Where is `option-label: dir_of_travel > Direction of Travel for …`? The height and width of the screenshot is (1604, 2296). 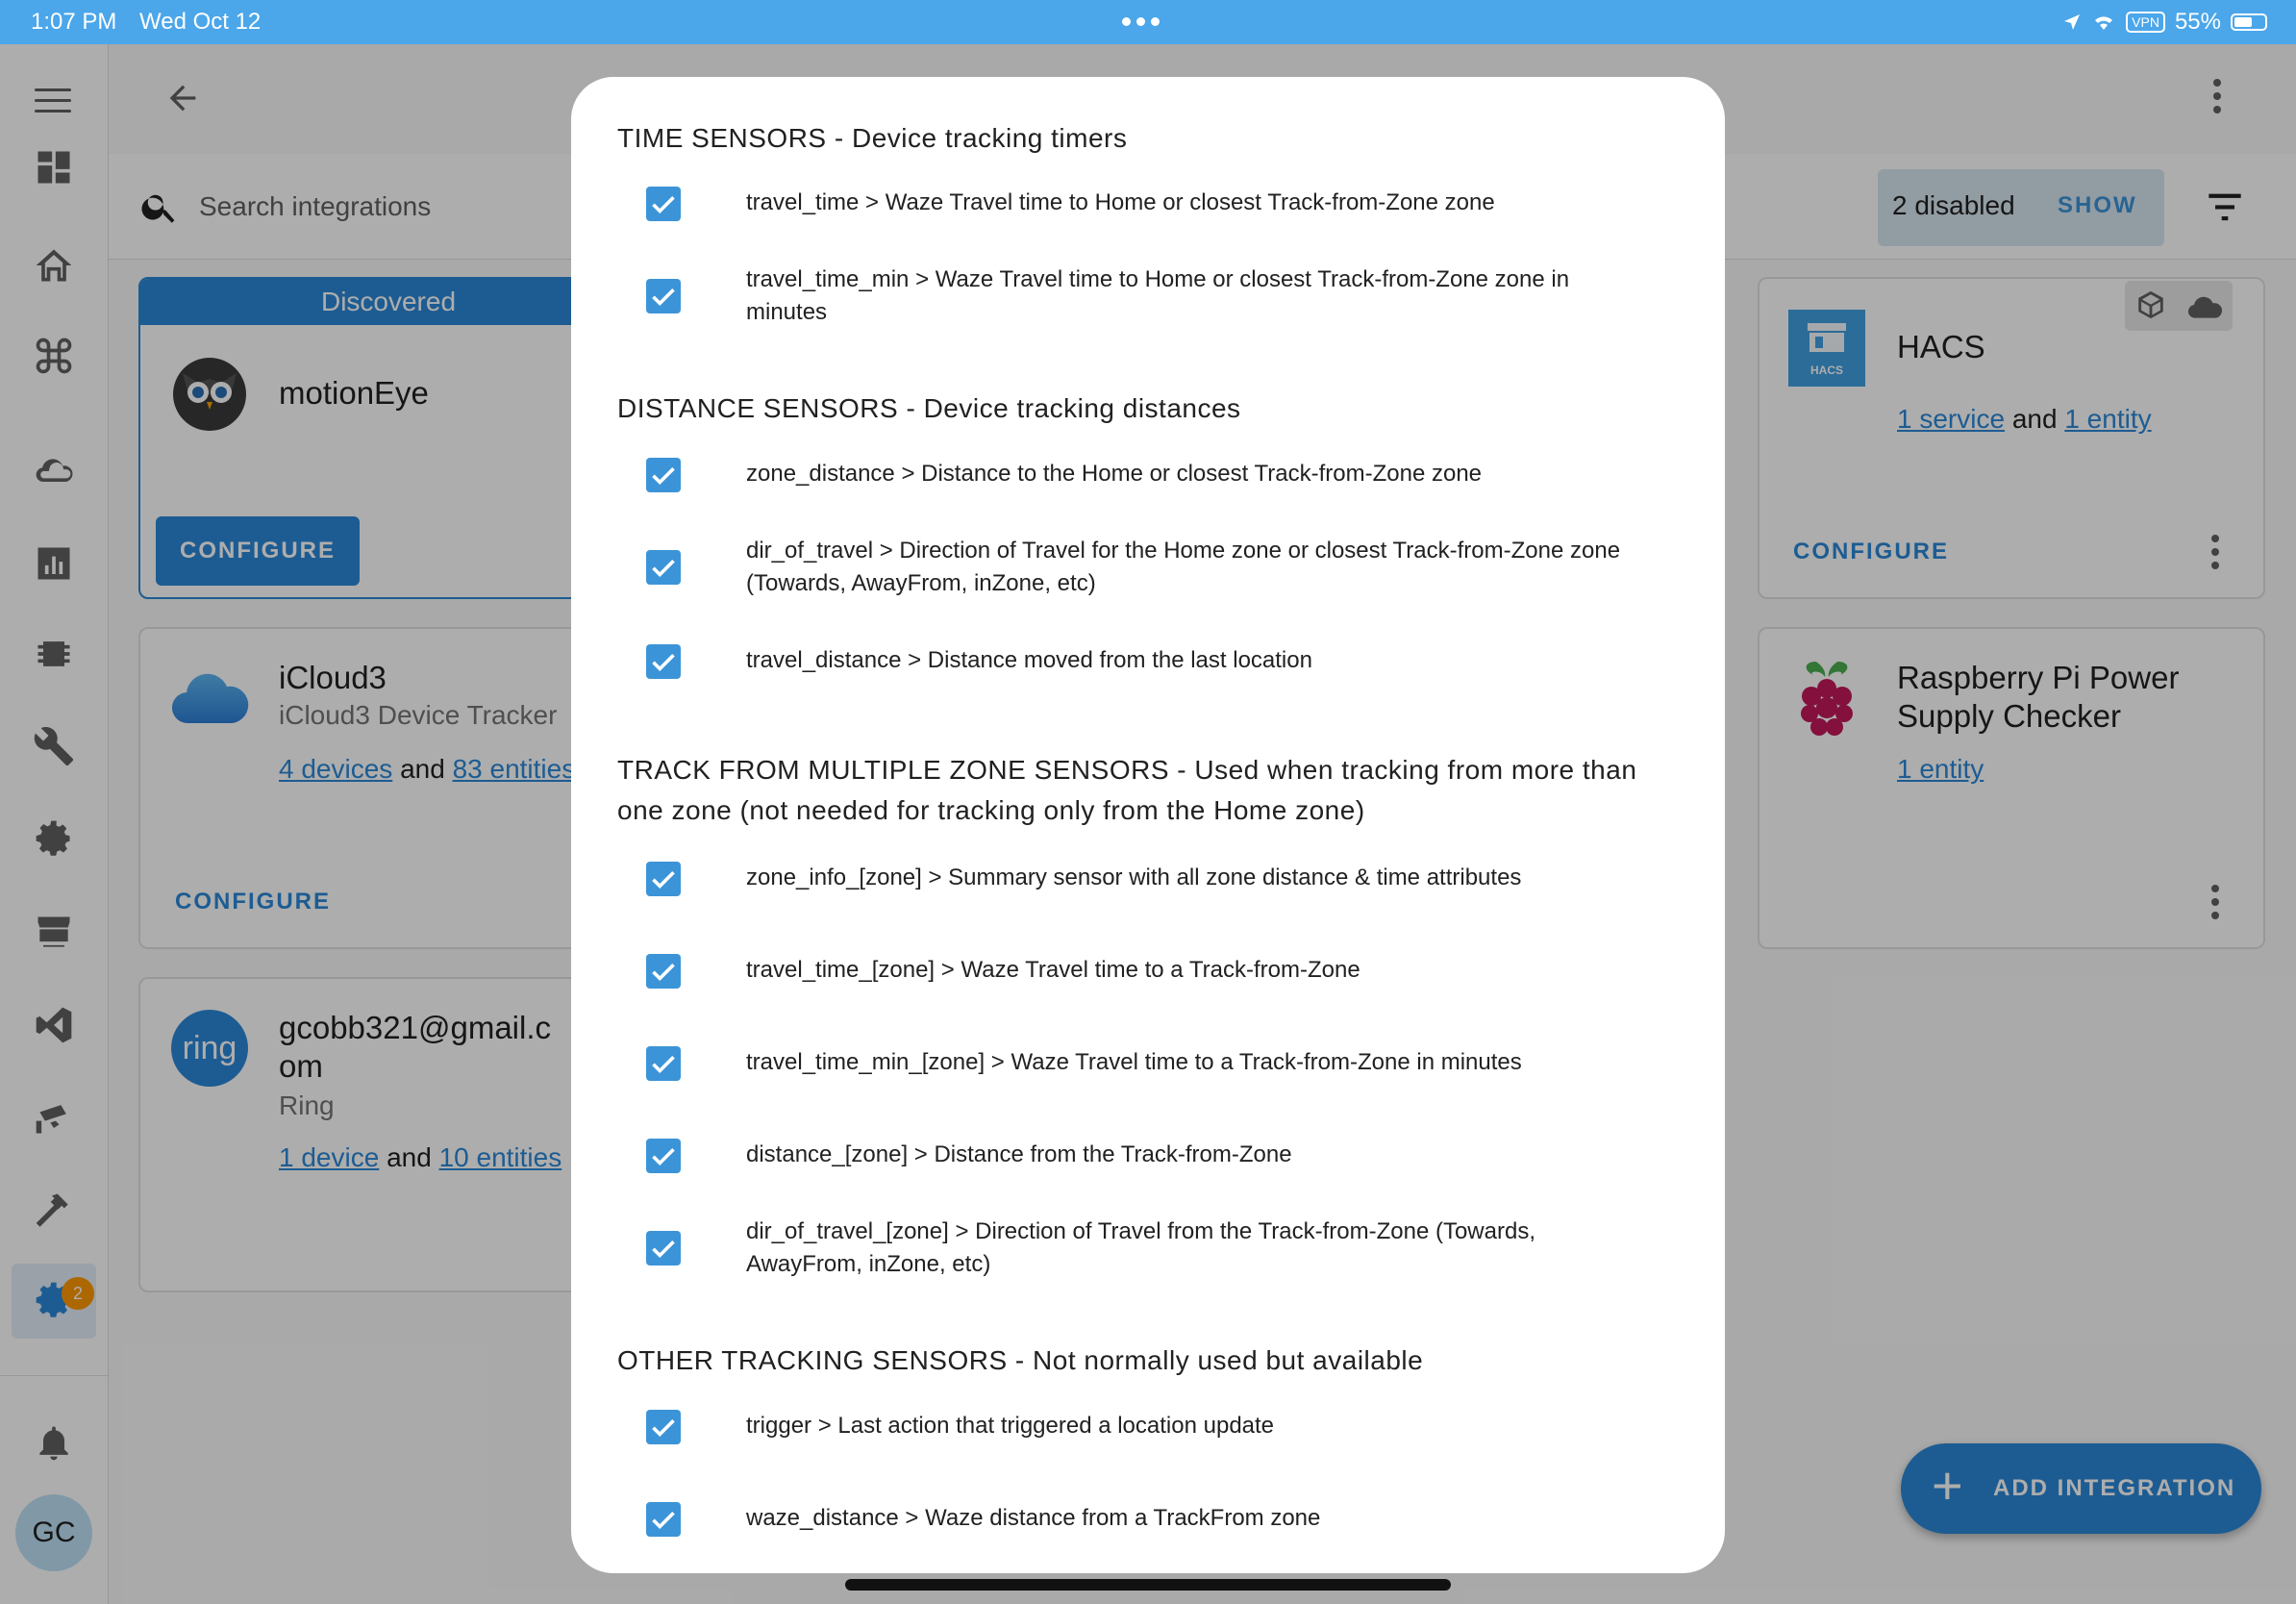
option-label: dir_of_travel > Direction of Travel for … is located at coordinates (1183, 567).